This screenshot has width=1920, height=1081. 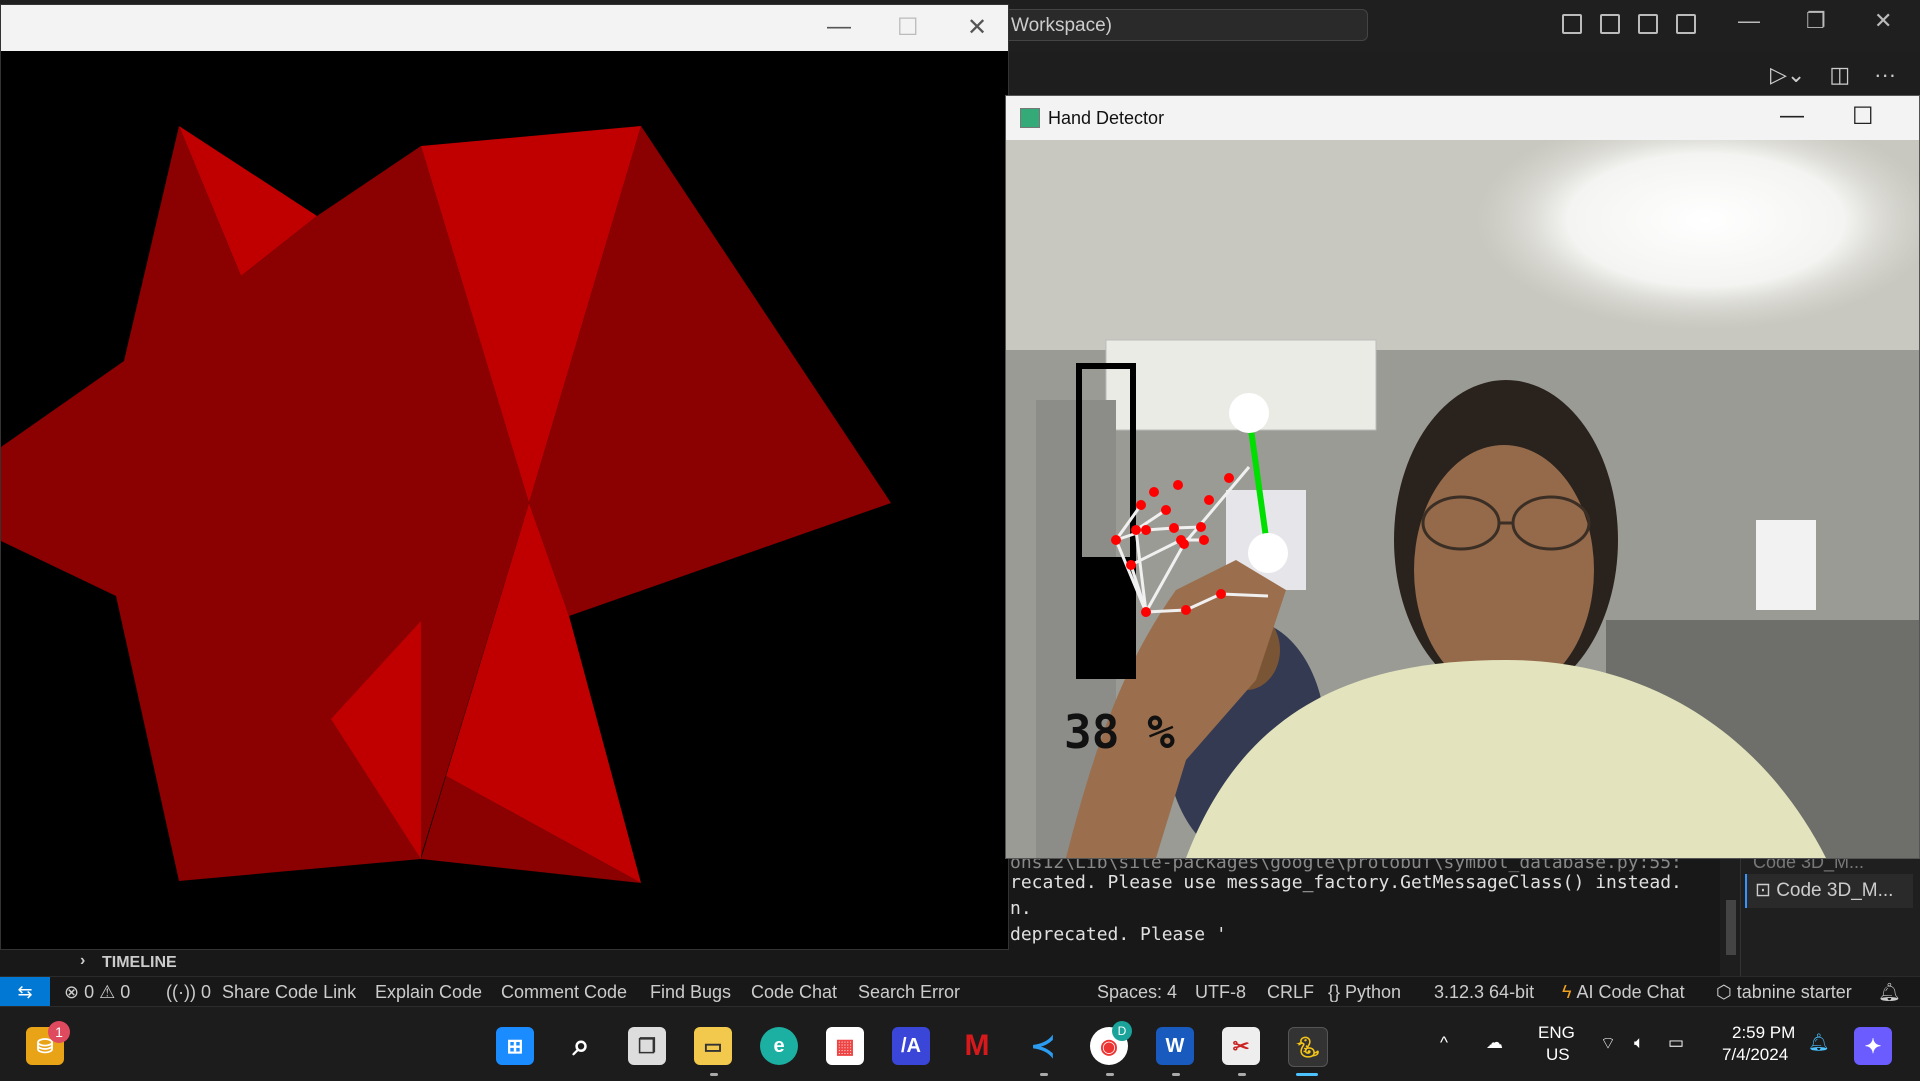 I want to click on timeline-section: › TIMELINE, so click(x=500, y=963).